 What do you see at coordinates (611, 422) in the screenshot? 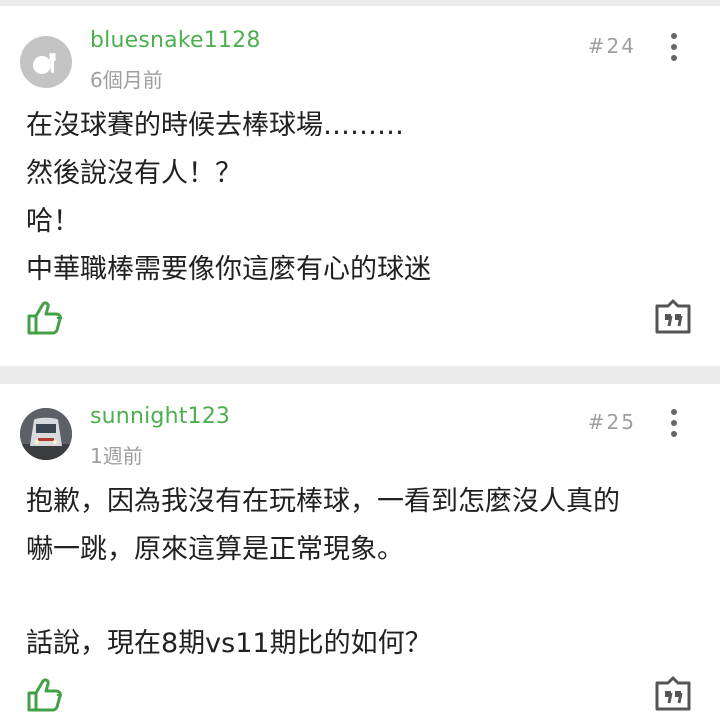
I see `floor-number: #25` at bounding box center [611, 422].